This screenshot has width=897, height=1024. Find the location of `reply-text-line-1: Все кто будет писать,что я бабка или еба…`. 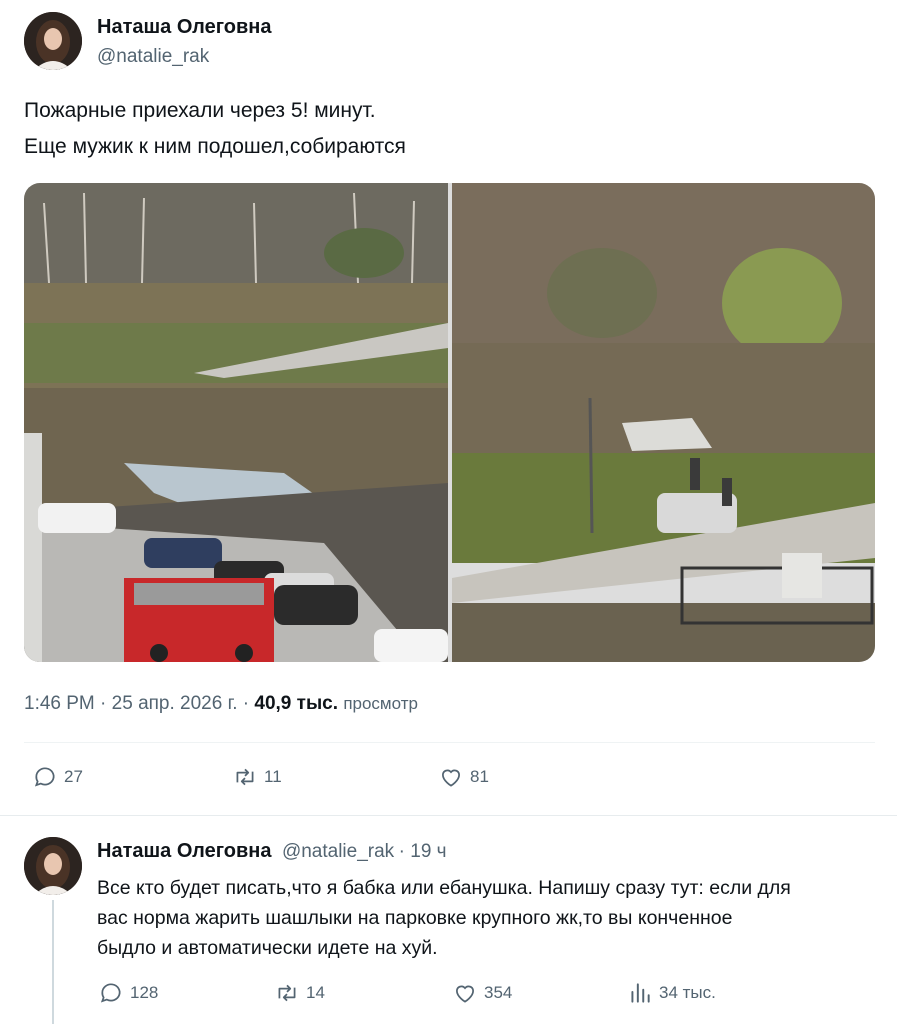

reply-text-line-1: Все кто будет писать,что я бабка или еба… is located at coordinates (444, 888).